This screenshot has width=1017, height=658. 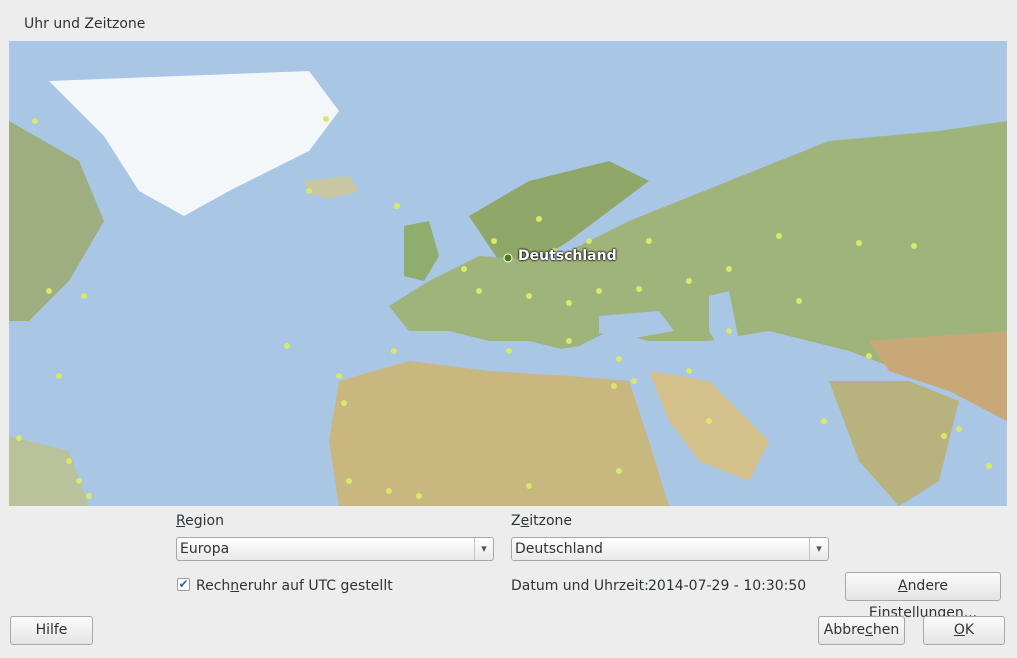 I want to click on region-value: Europa, so click(x=205, y=549).